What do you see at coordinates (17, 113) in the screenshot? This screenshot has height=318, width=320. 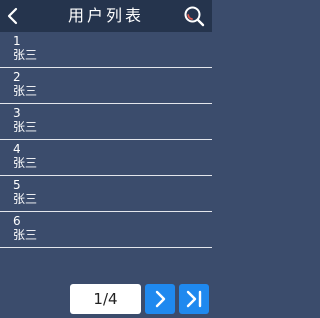 I see `user-id: 3` at bounding box center [17, 113].